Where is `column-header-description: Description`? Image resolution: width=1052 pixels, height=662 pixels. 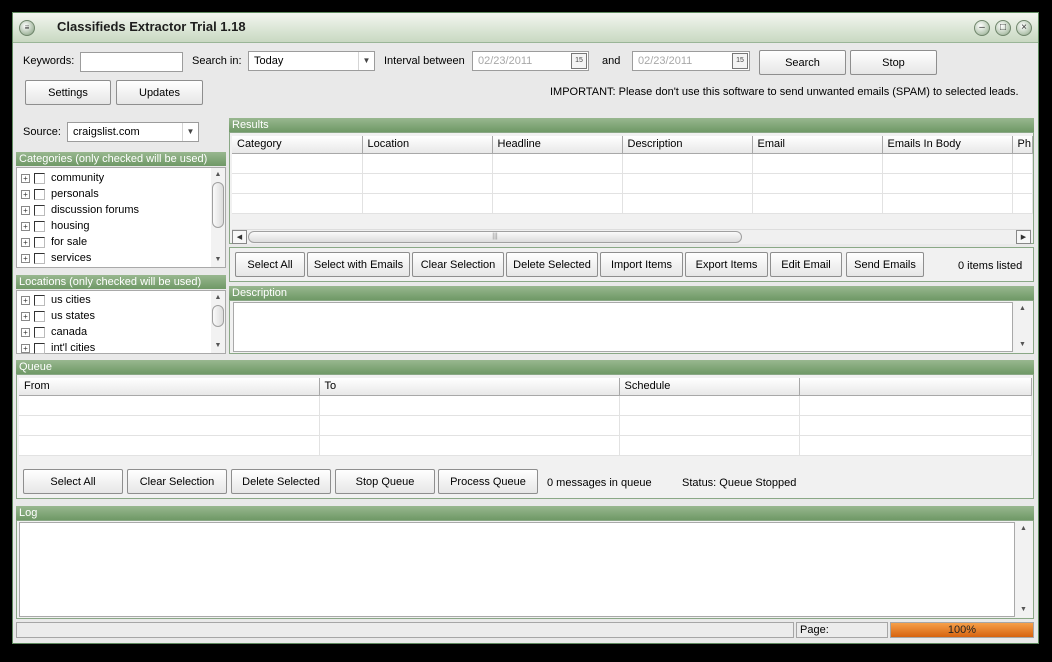 column-header-description: Description is located at coordinates (687, 145).